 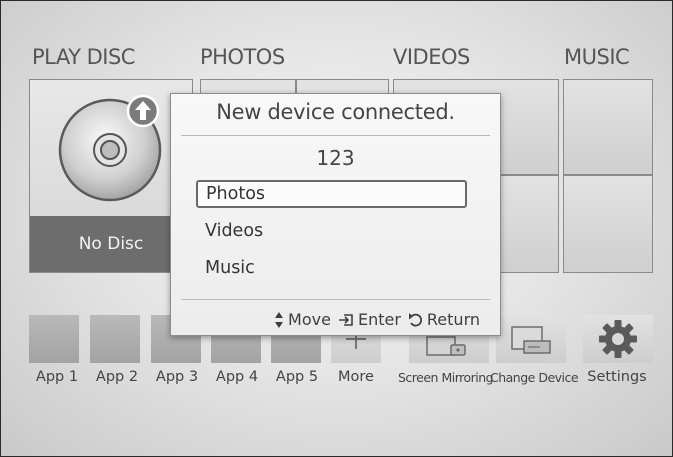 I want to click on settings-label: Settings, so click(x=617, y=377).